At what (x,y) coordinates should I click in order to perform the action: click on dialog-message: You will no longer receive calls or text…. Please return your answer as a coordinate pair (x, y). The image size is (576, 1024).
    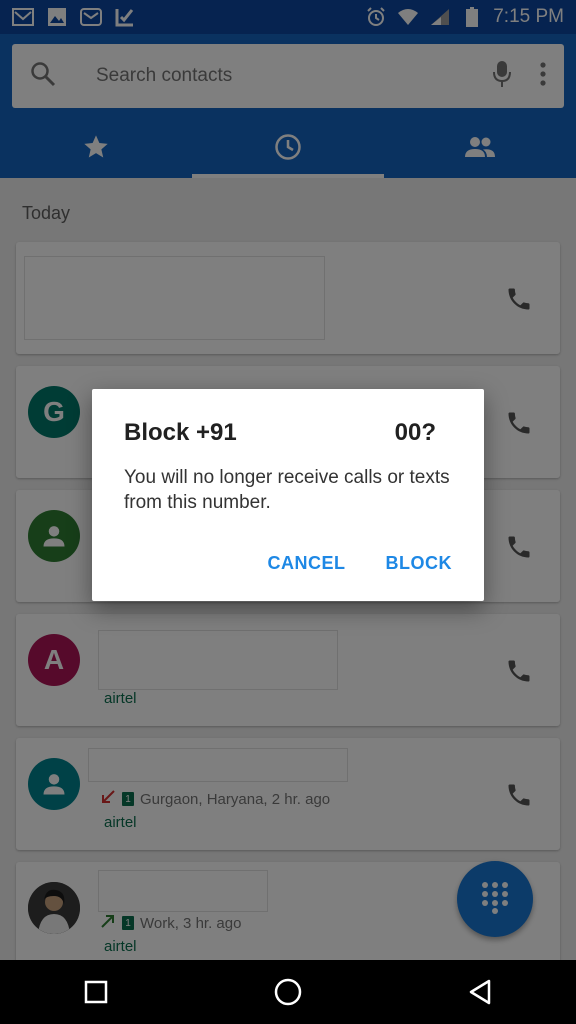
    Looking at the image, I should click on (287, 490).